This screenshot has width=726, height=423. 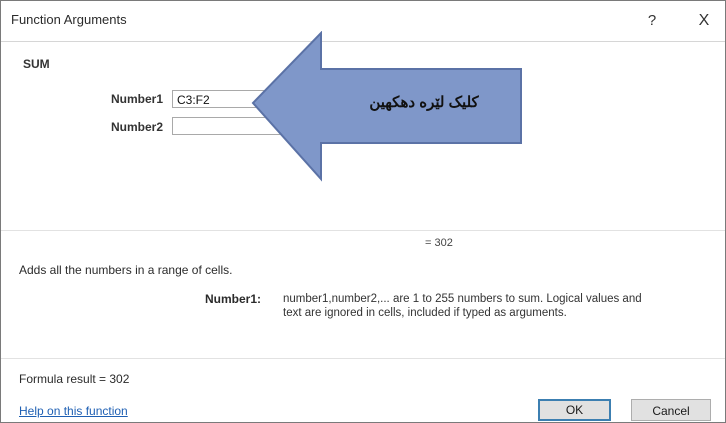 What do you see at coordinates (74, 379) in the screenshot?
I see `formula-result: Formula result = 302` at bounding box center [74, 379].